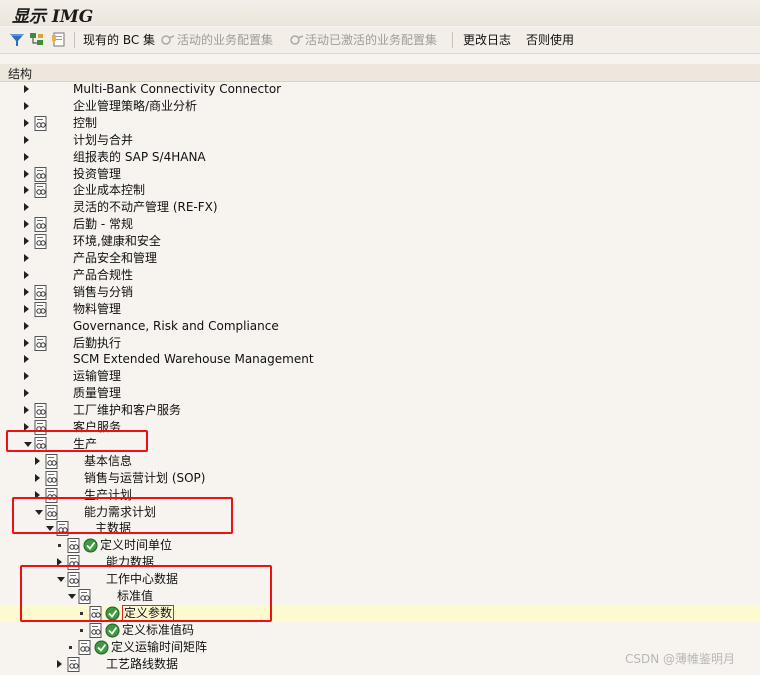 The image size is (760, 675). What do you see at coordinates (380, 157) in the screenshot?
I see `tree-node: 组报表的 SAP S/4HANA` at bounding box center [380, 157].